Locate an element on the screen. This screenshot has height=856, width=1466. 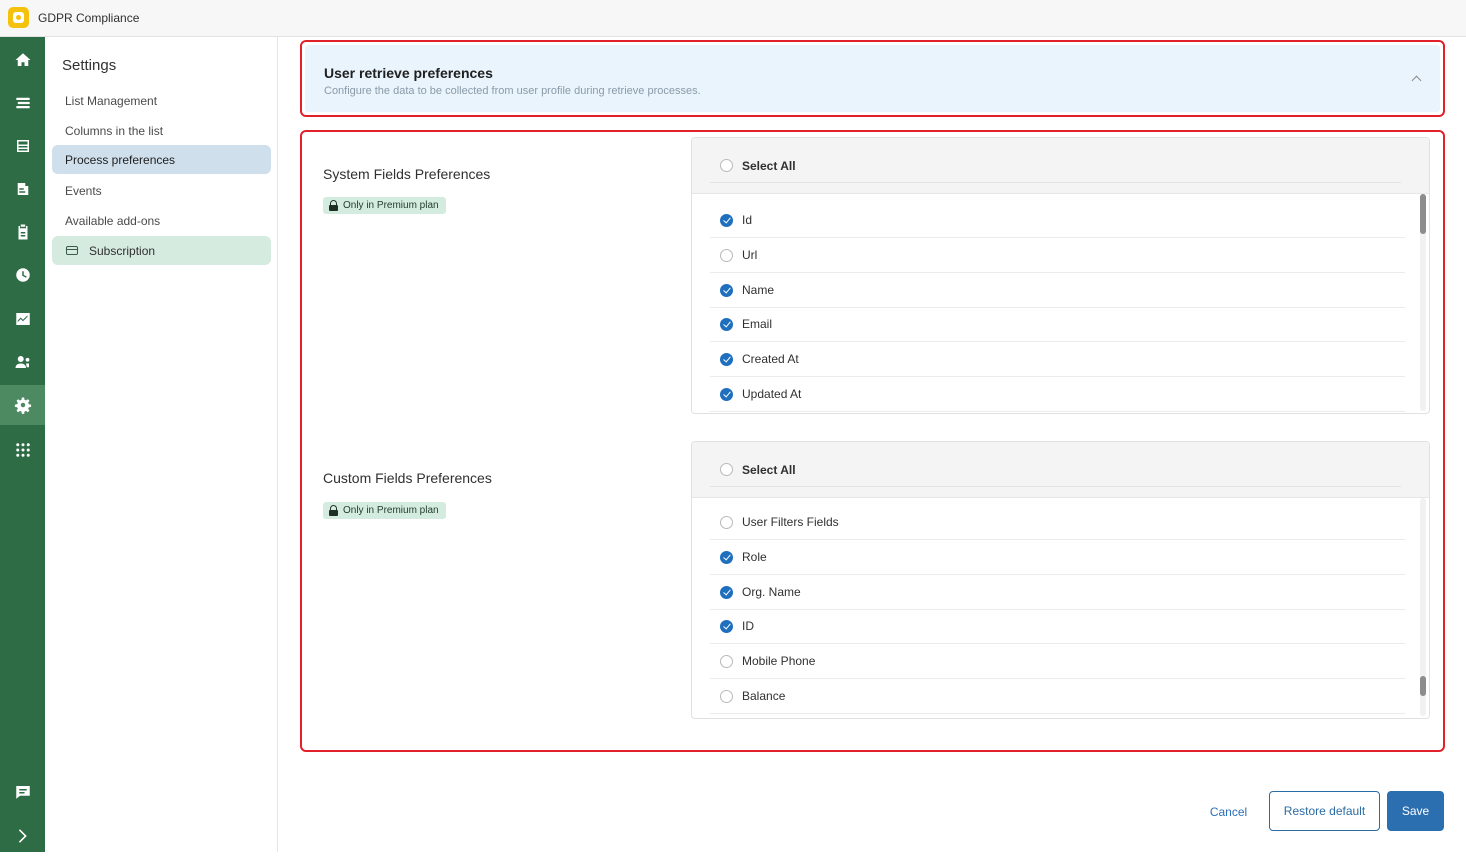
rail-clipboard-button is located at coordinates (22, 232).